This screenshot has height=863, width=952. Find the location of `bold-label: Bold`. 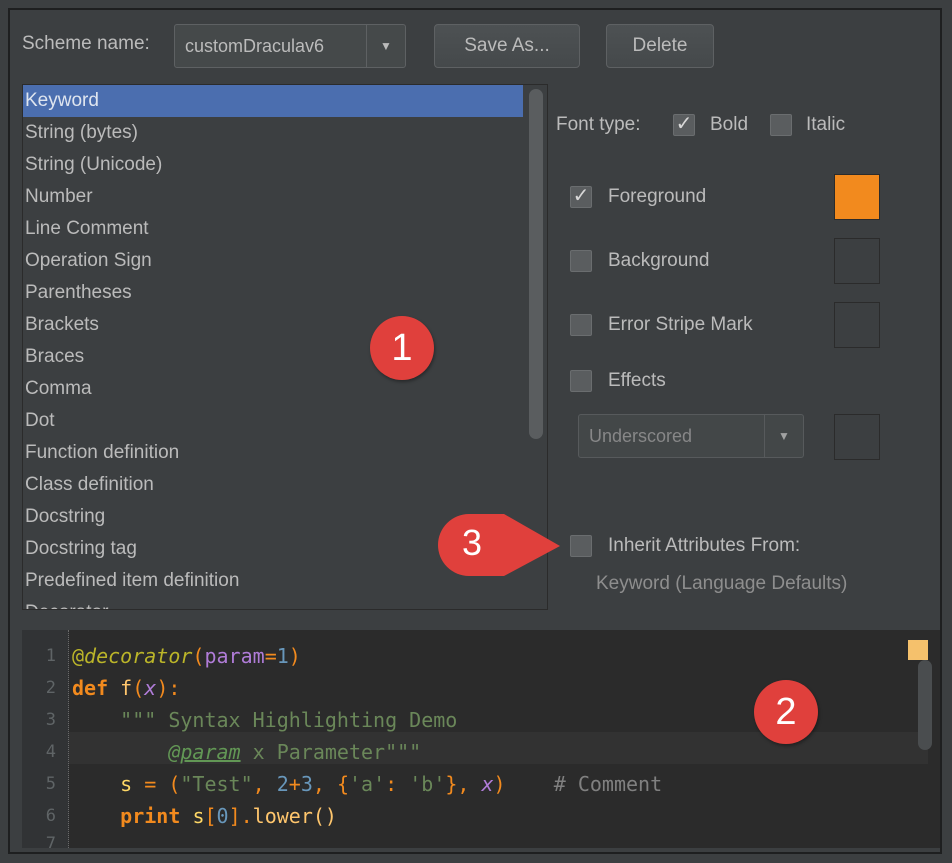

bold-label: Bold is located at coordinates (729, 124).